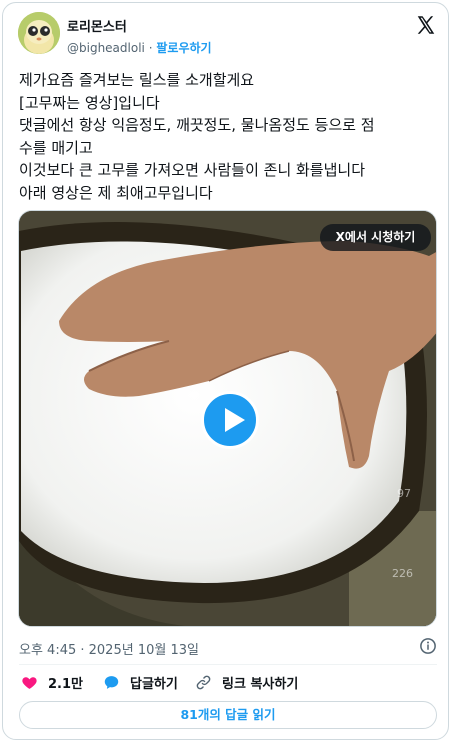 The height and width of the screenshot is (743, 452). Describe the element at coordinates (375, 237) in the screenshot. I see `watch-on-x-button: X에서 시청하기` at that location.